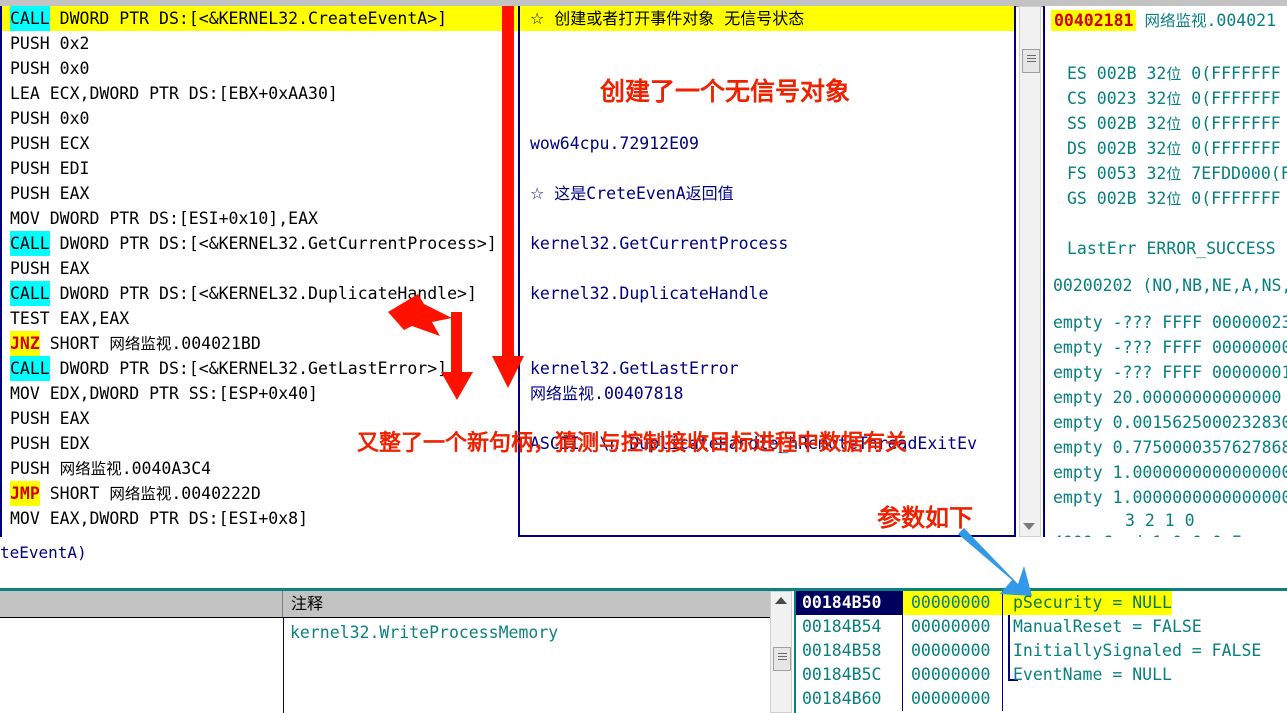 This screenshot has height=713, width=1287. Describe the element at coordinates (781, 600) in the screenshot. I see `scroll-up-arrow-icon` at that location.